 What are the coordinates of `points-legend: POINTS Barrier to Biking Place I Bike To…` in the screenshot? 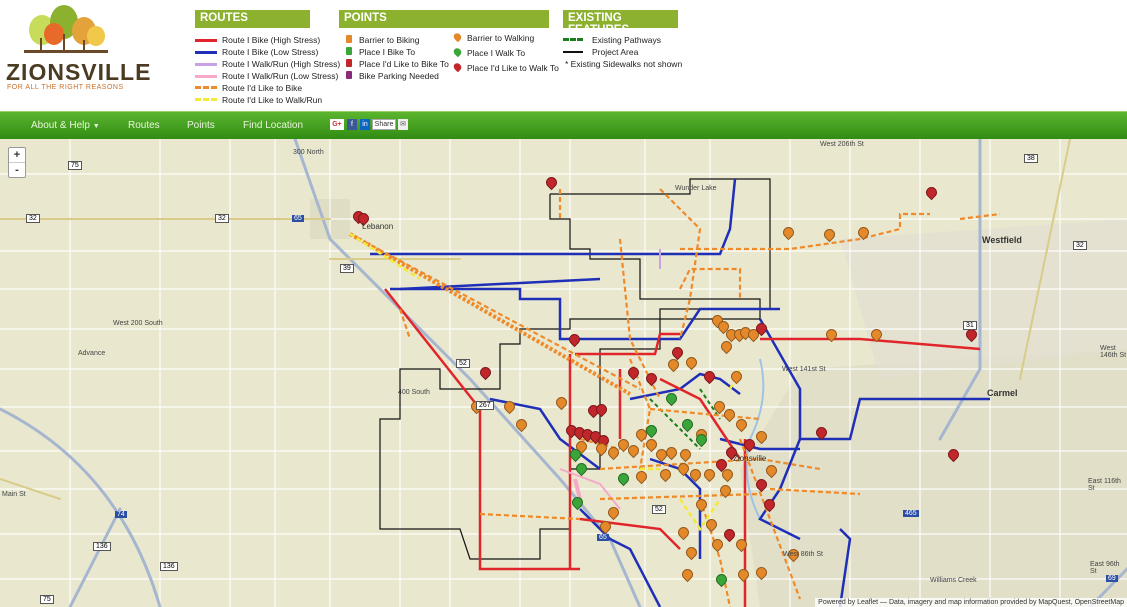 It's located at (449, 47).